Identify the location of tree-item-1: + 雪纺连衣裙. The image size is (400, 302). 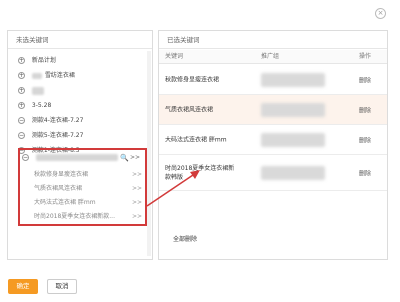
(80, 76).